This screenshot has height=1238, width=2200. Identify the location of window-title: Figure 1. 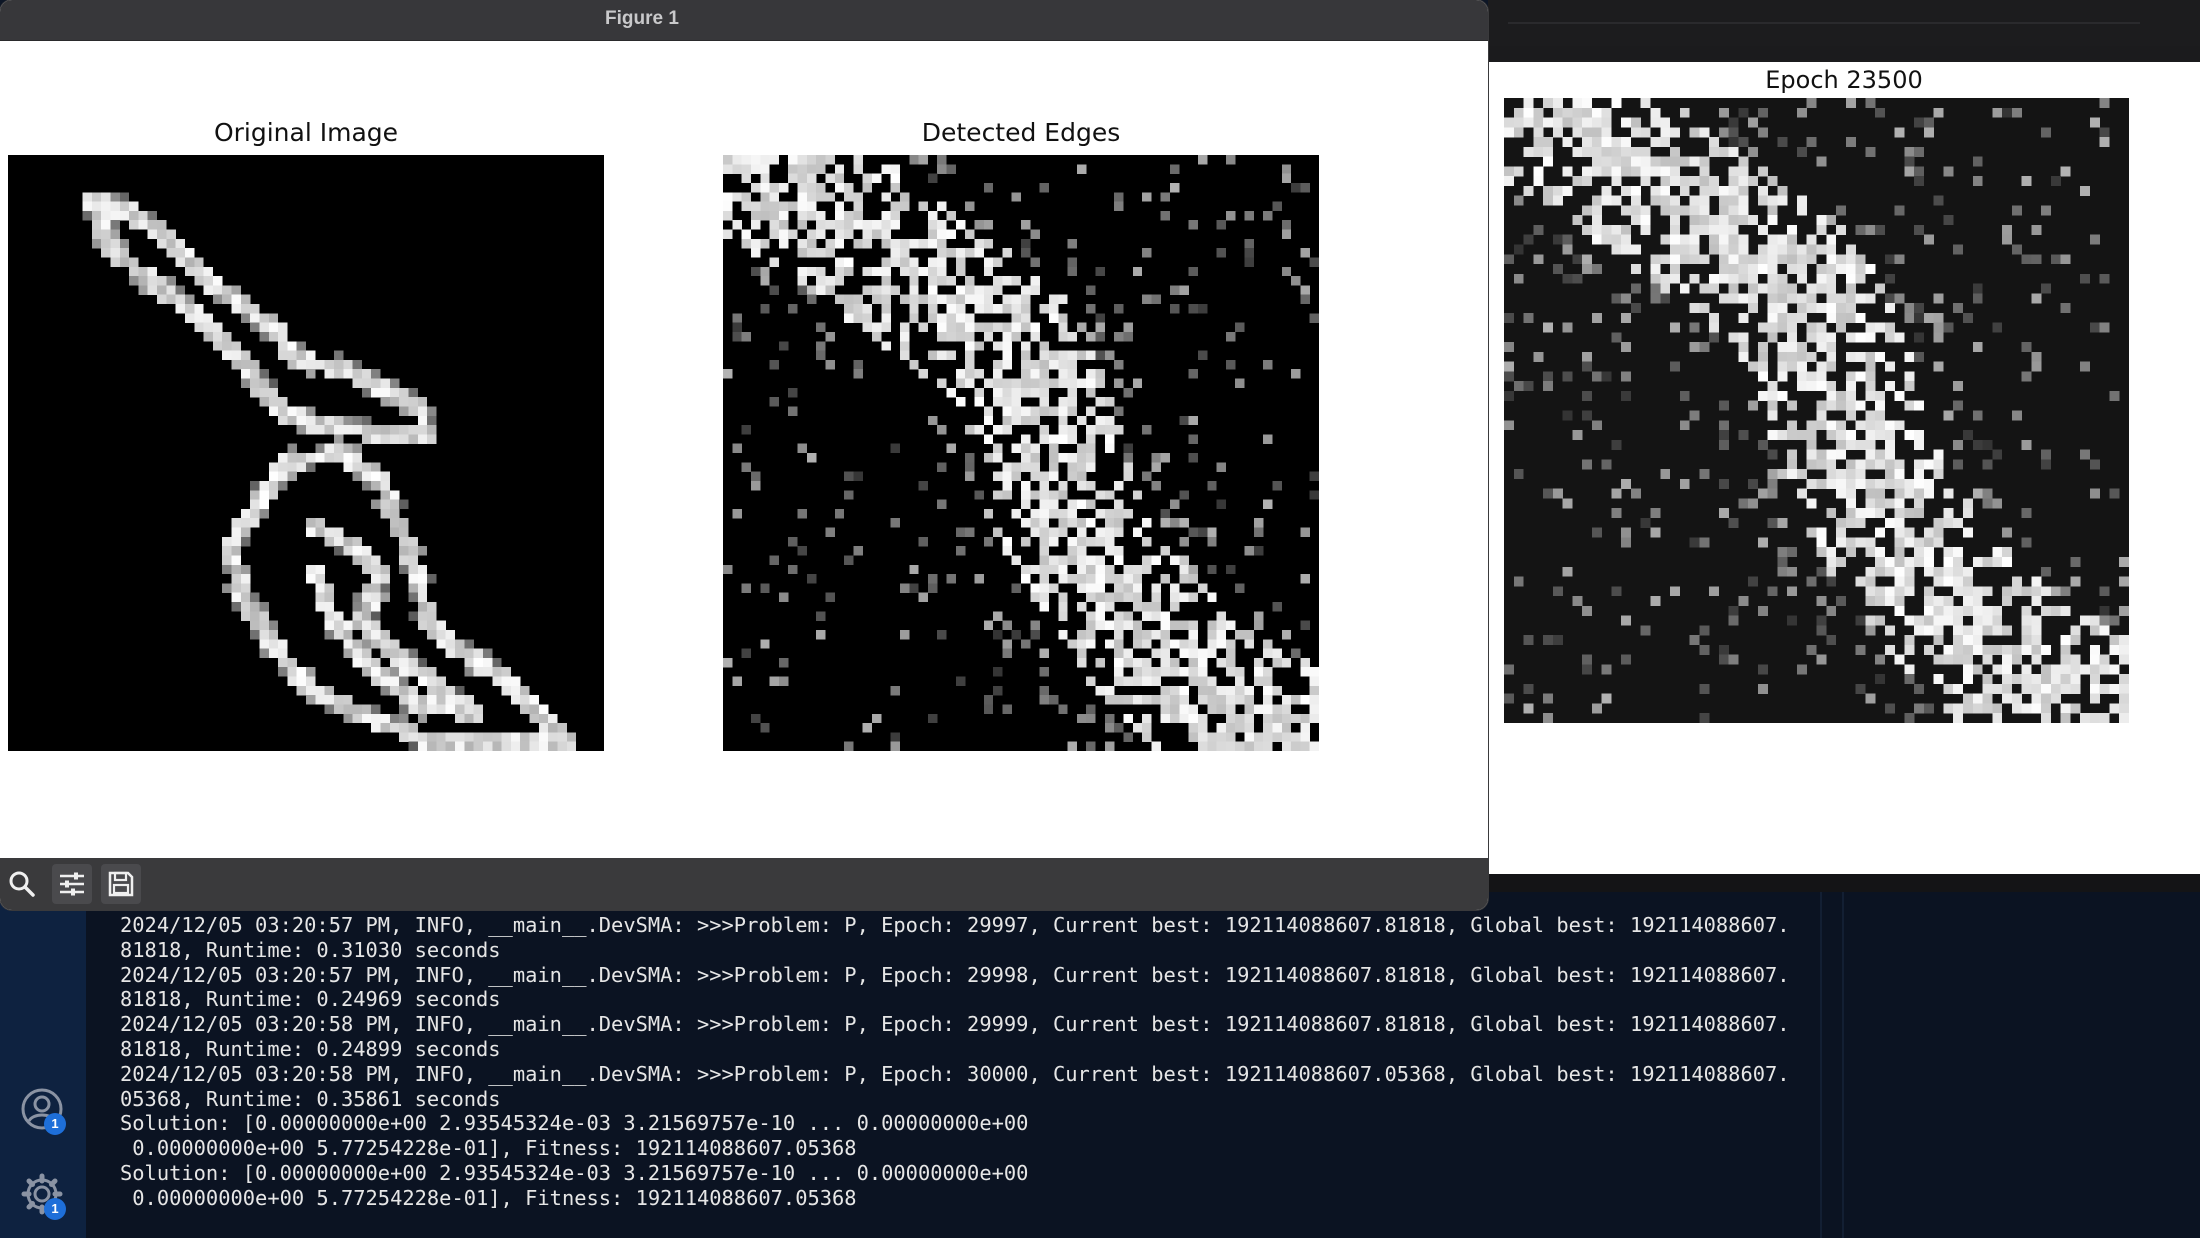
(642, 18).